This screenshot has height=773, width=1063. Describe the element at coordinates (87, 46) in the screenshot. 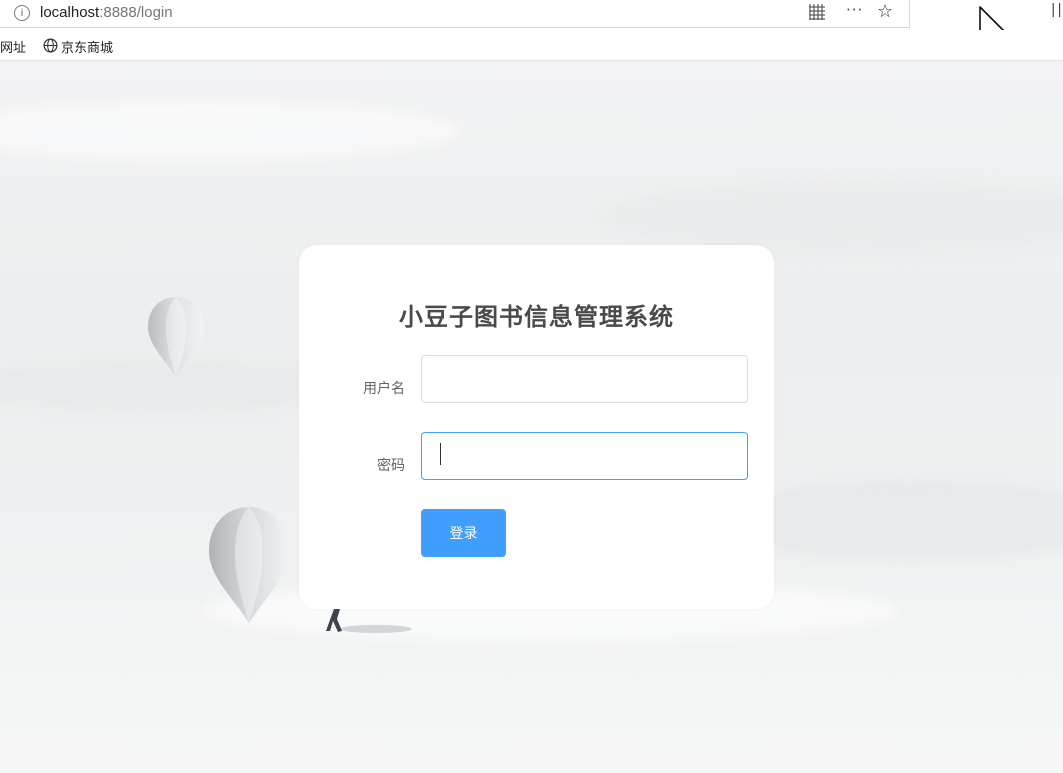

I see `bookmark-item-jd: 京东商城` at that location.